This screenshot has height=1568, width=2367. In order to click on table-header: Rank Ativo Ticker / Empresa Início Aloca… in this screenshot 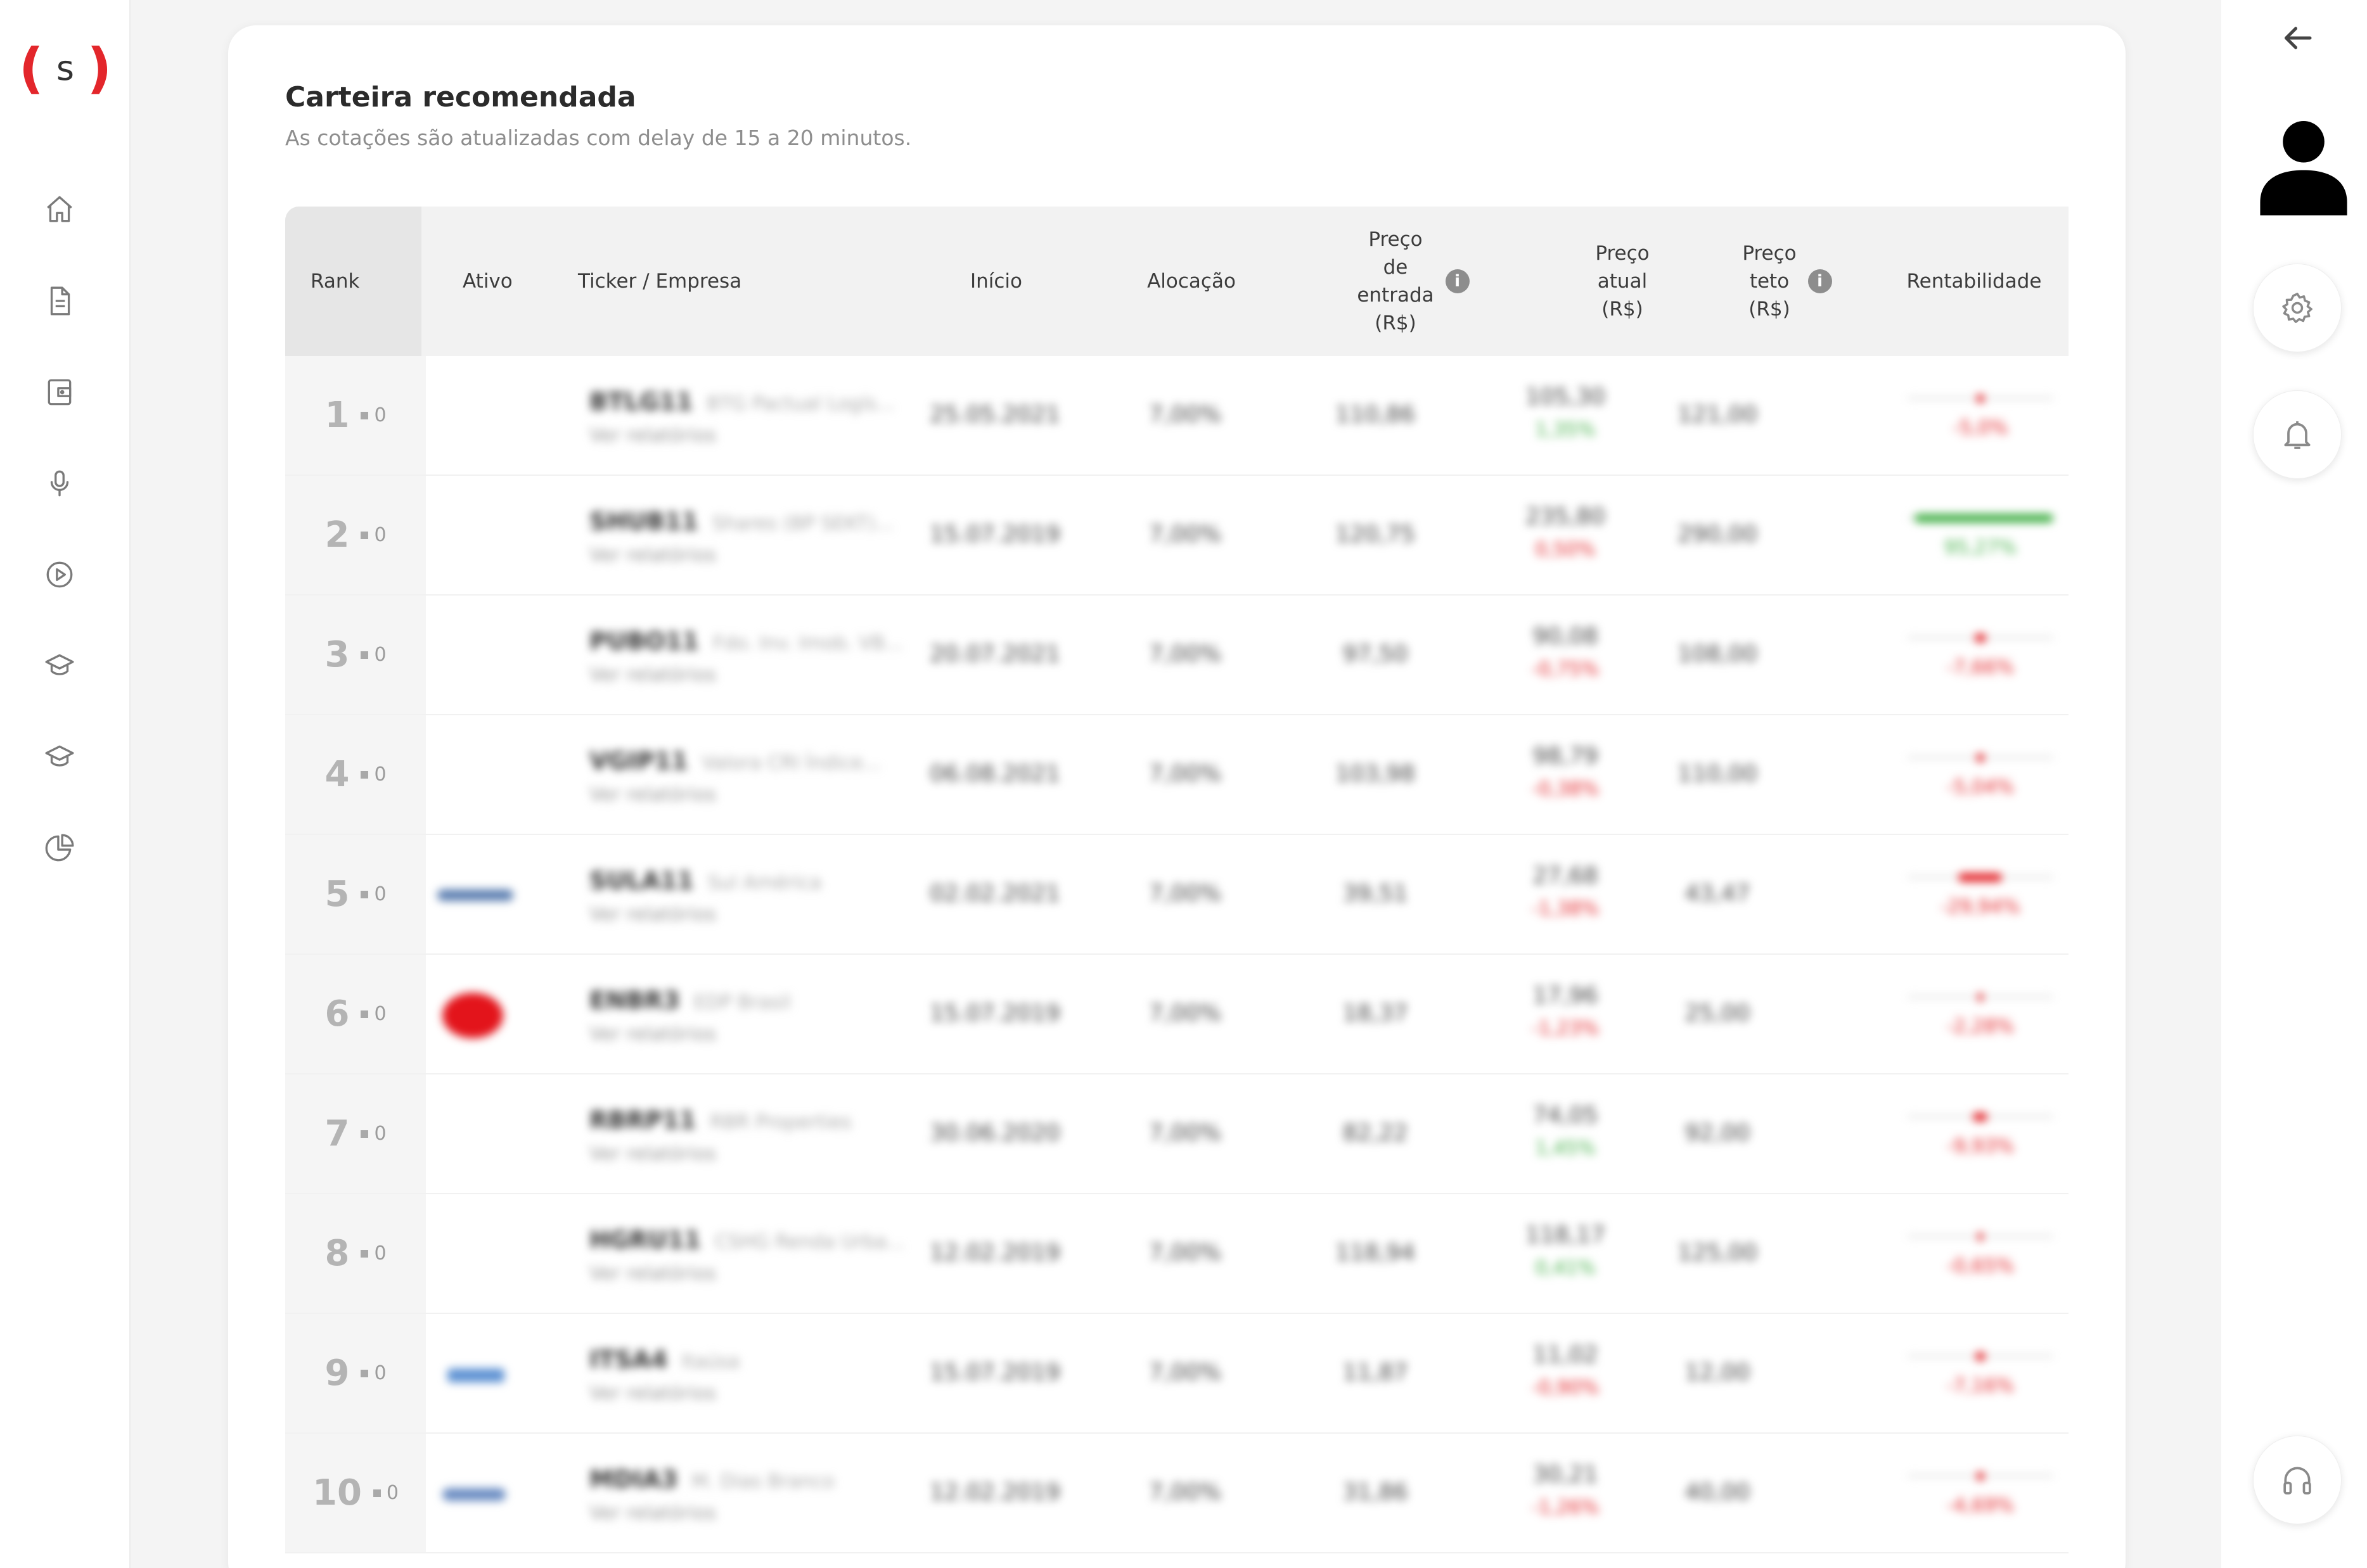, I will do `click(1177, 281)`.